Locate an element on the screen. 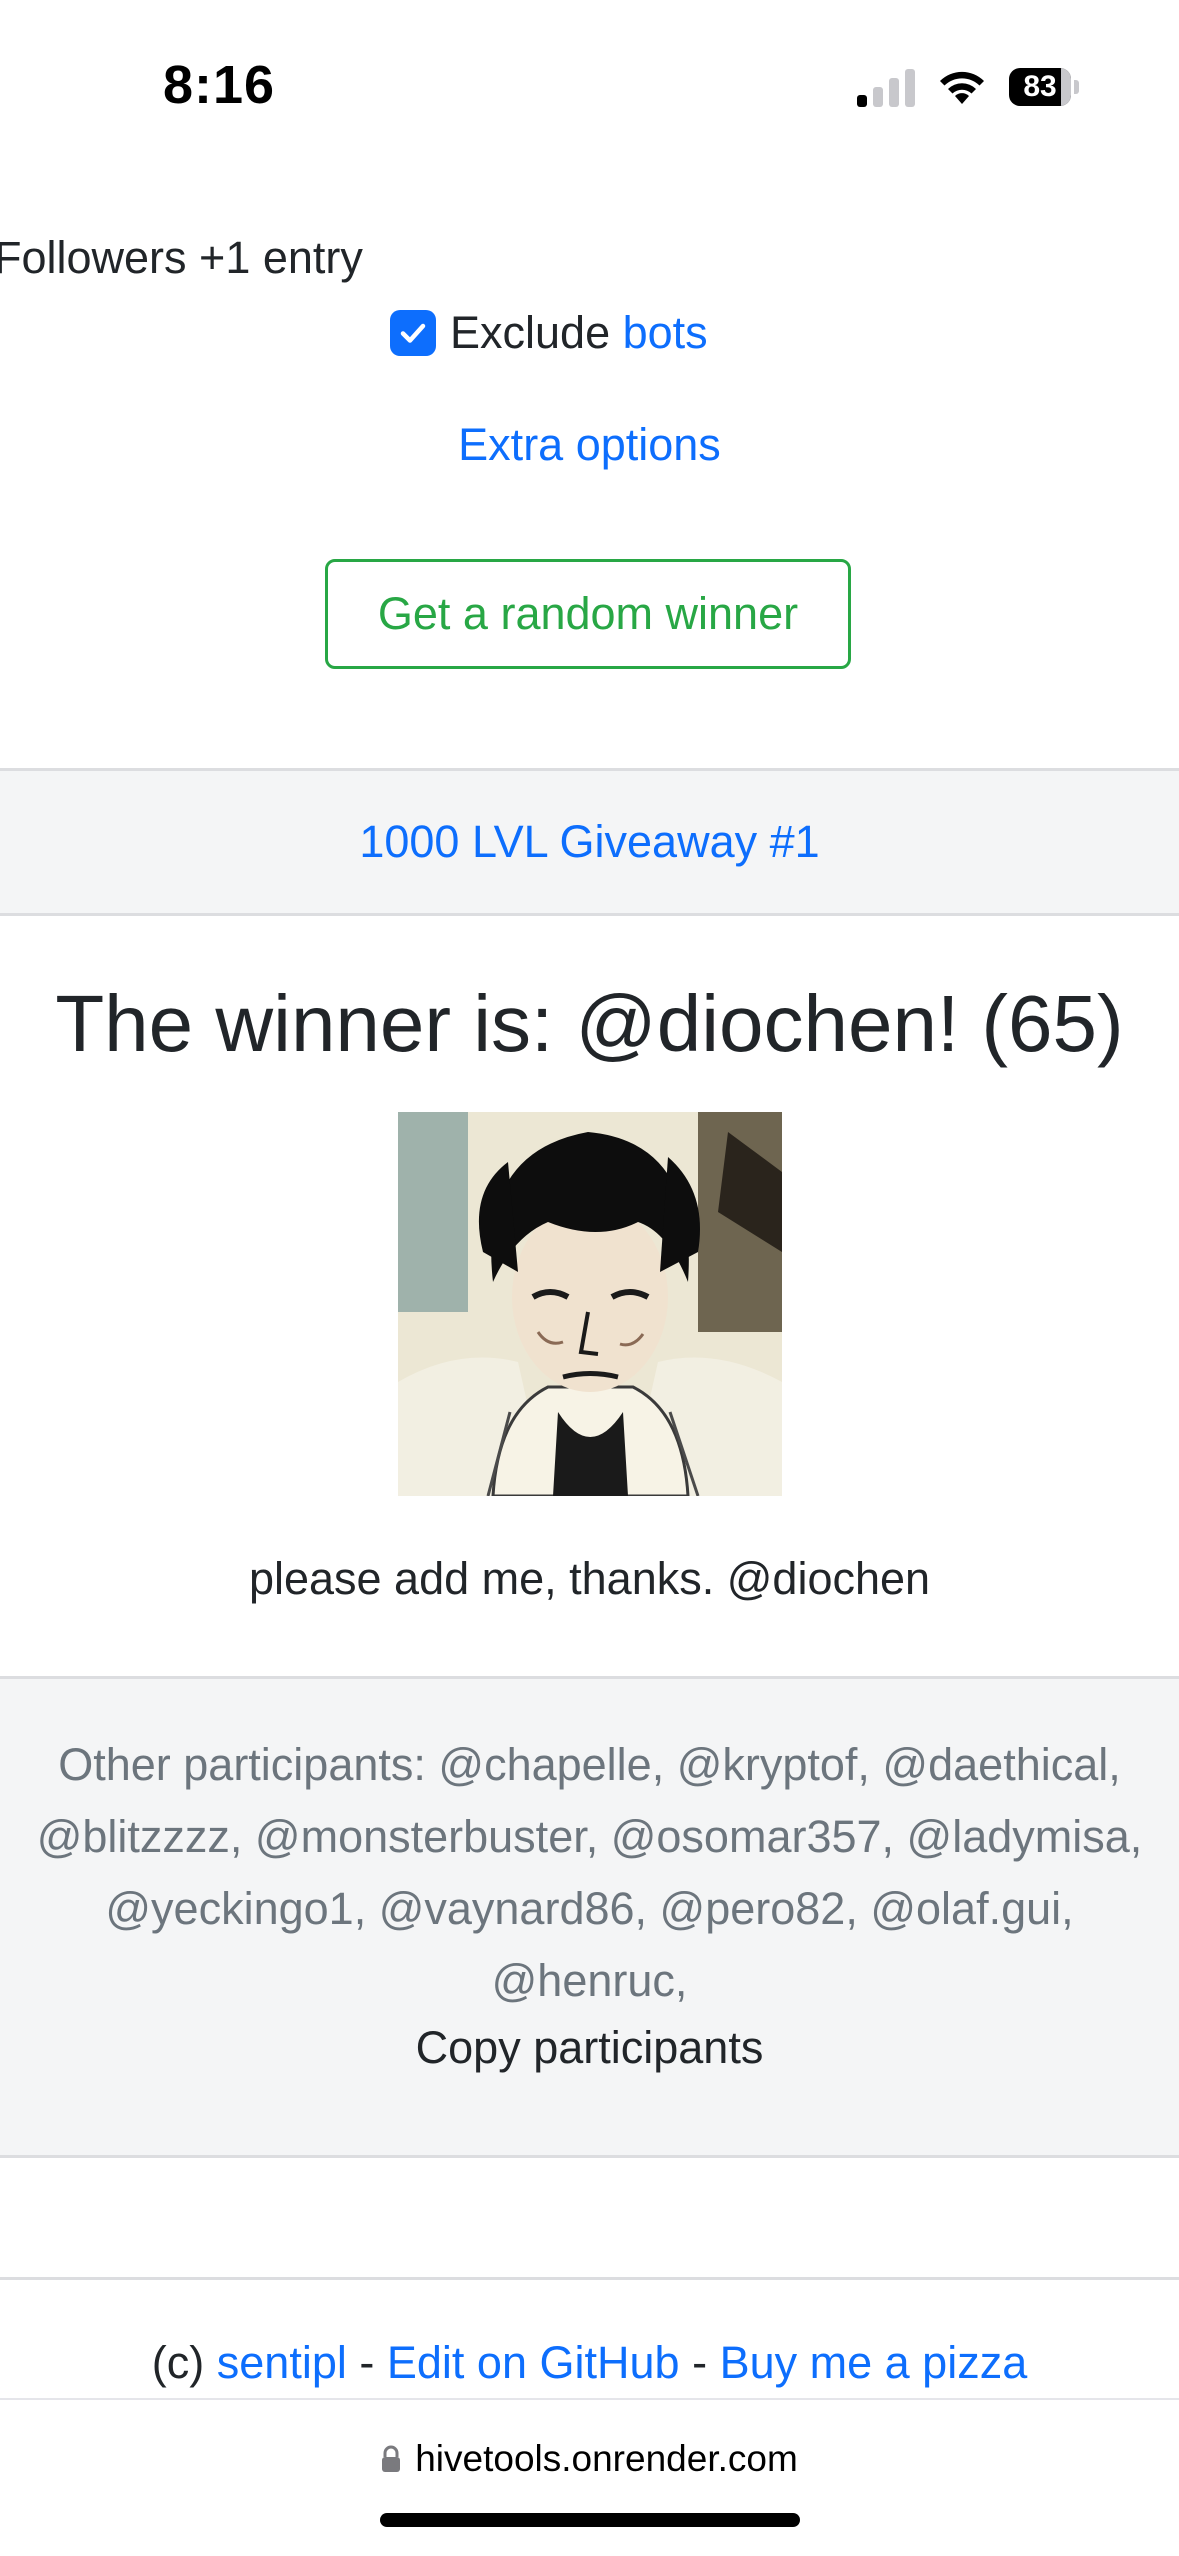 This screenshot has width=1179, height=2556. cellular-signal-icon is located at coordinates (886, 87).